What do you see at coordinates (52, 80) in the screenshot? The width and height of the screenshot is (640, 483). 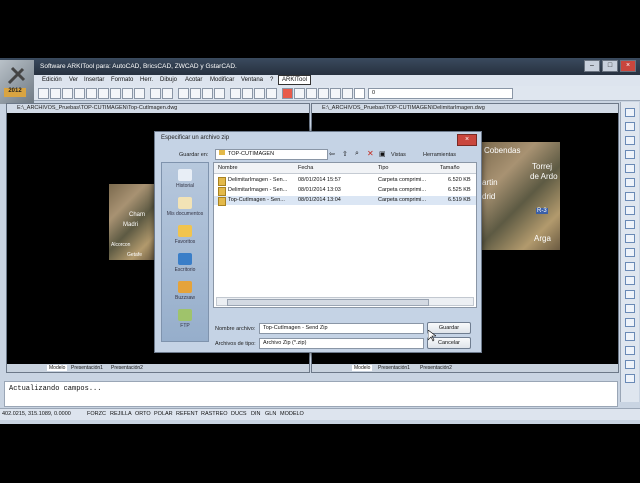 I see `menu-edicion: Edición` at bounding box center [52, 80].